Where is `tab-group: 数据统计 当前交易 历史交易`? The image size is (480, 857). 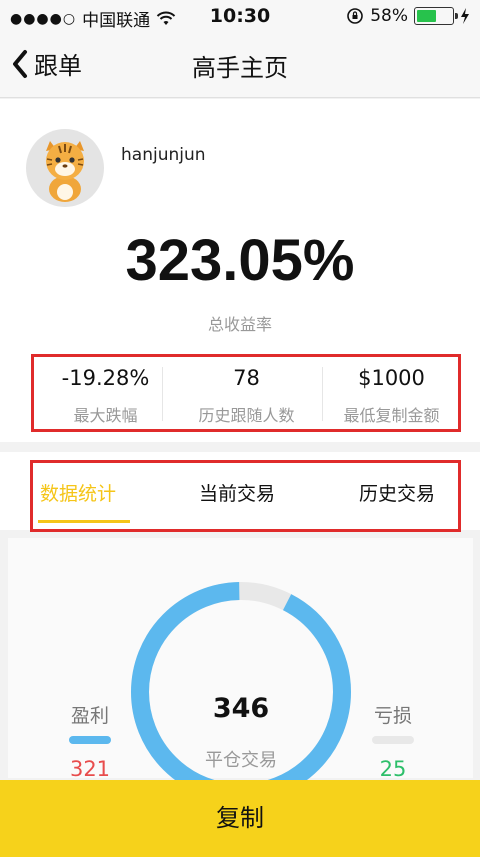 tab-group: 数据统计 当前交易 历史交易 is located at coordinates (245, 496).